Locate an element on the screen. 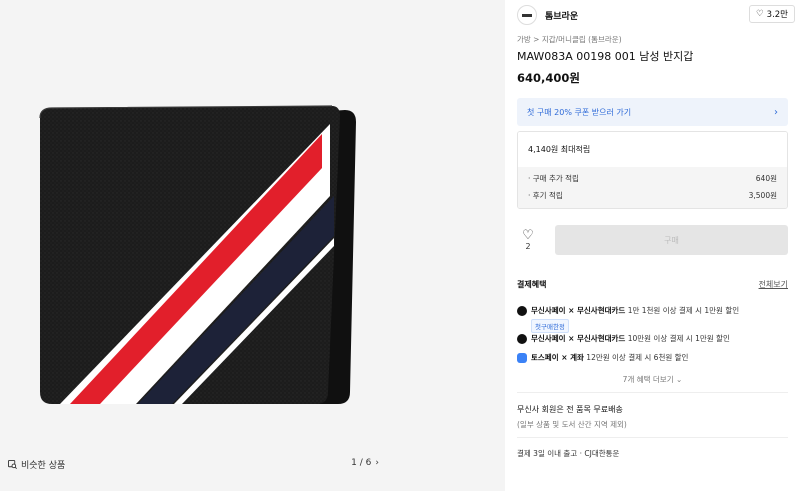  pager-text: 1 / 6 is located at coordinates (361, 463).